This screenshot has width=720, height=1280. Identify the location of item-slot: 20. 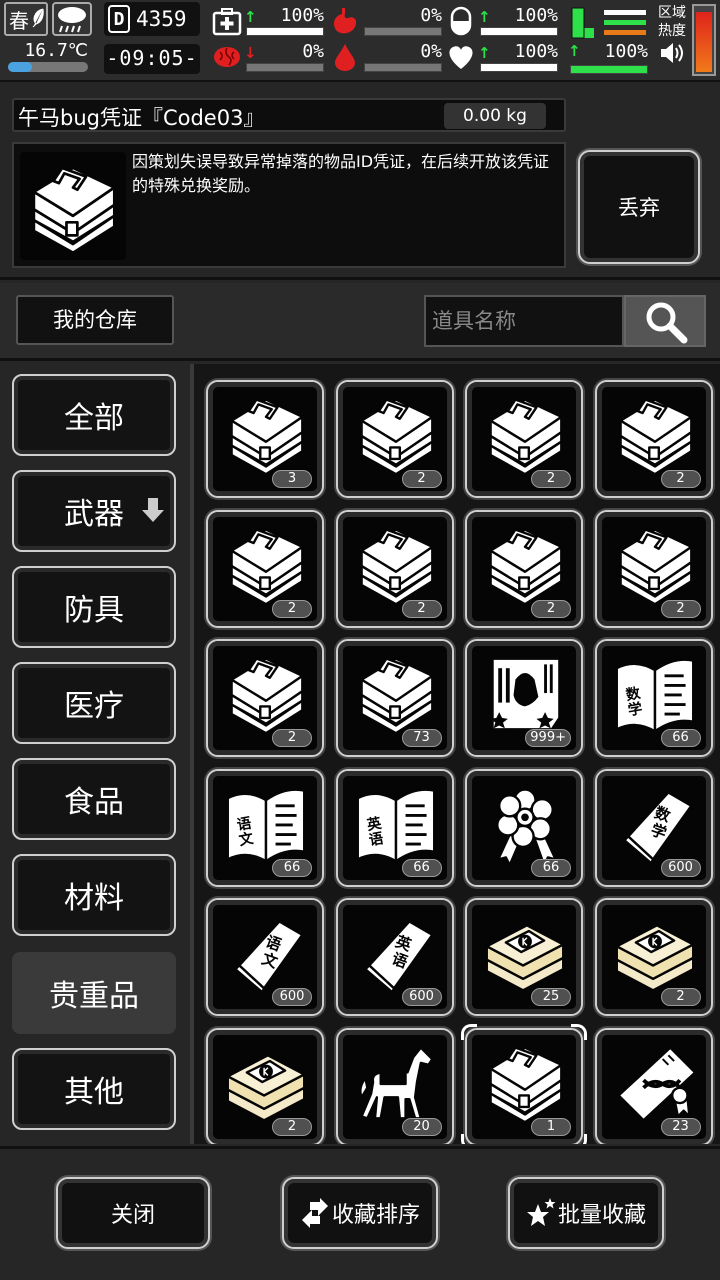
(394, 1085).